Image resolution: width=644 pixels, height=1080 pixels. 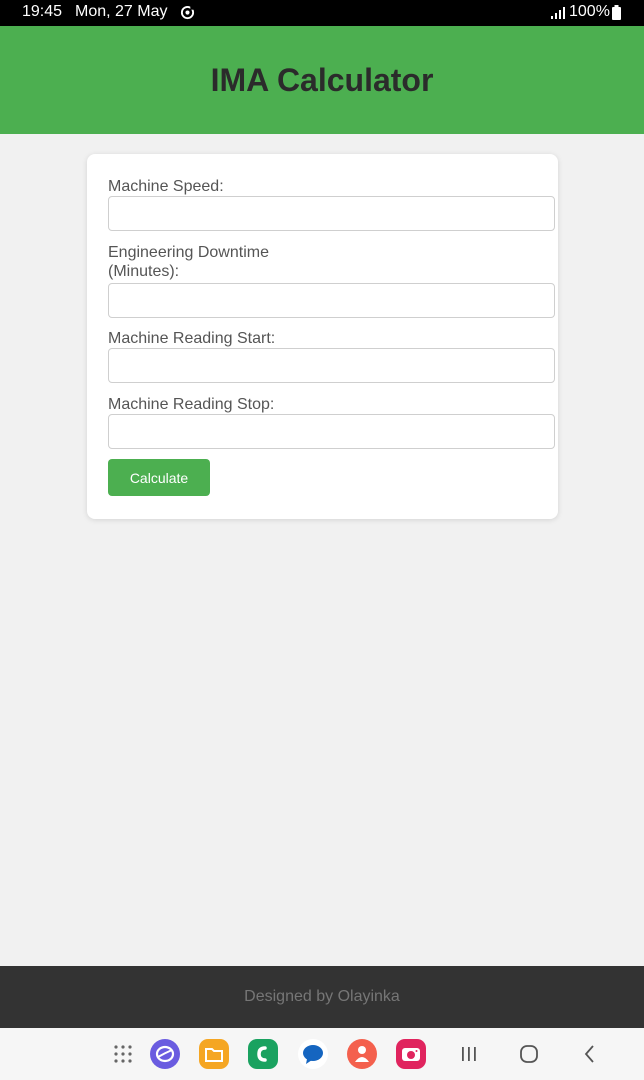 What do you see at coordinates (42, 11) in the screenshot?
I see `status-time: 19:45` at bounding box center [42, 11].